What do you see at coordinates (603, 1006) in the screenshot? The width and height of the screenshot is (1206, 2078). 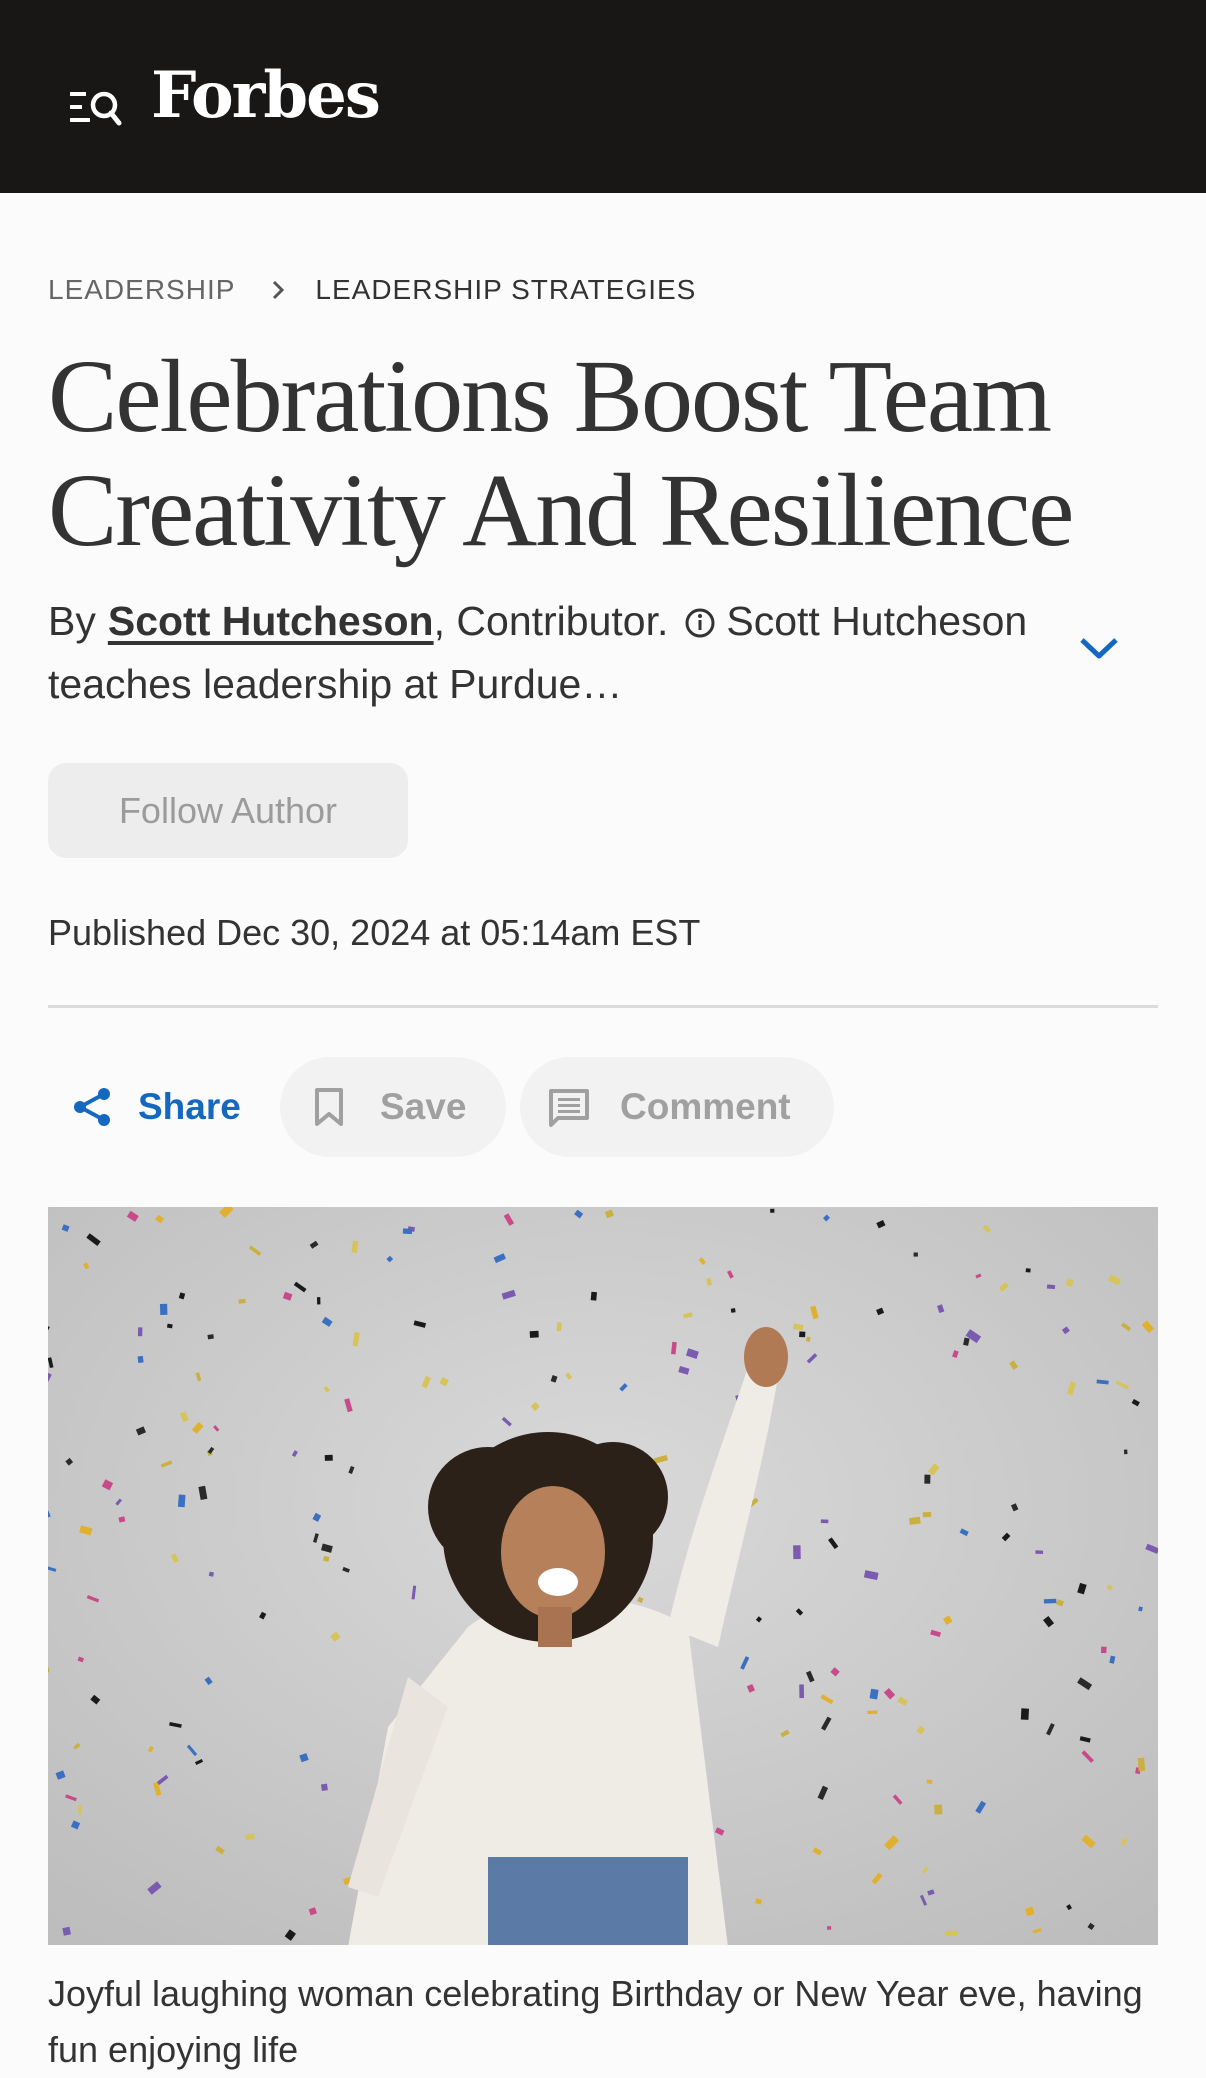 I see `divider` at bounding box center [603, 1006].